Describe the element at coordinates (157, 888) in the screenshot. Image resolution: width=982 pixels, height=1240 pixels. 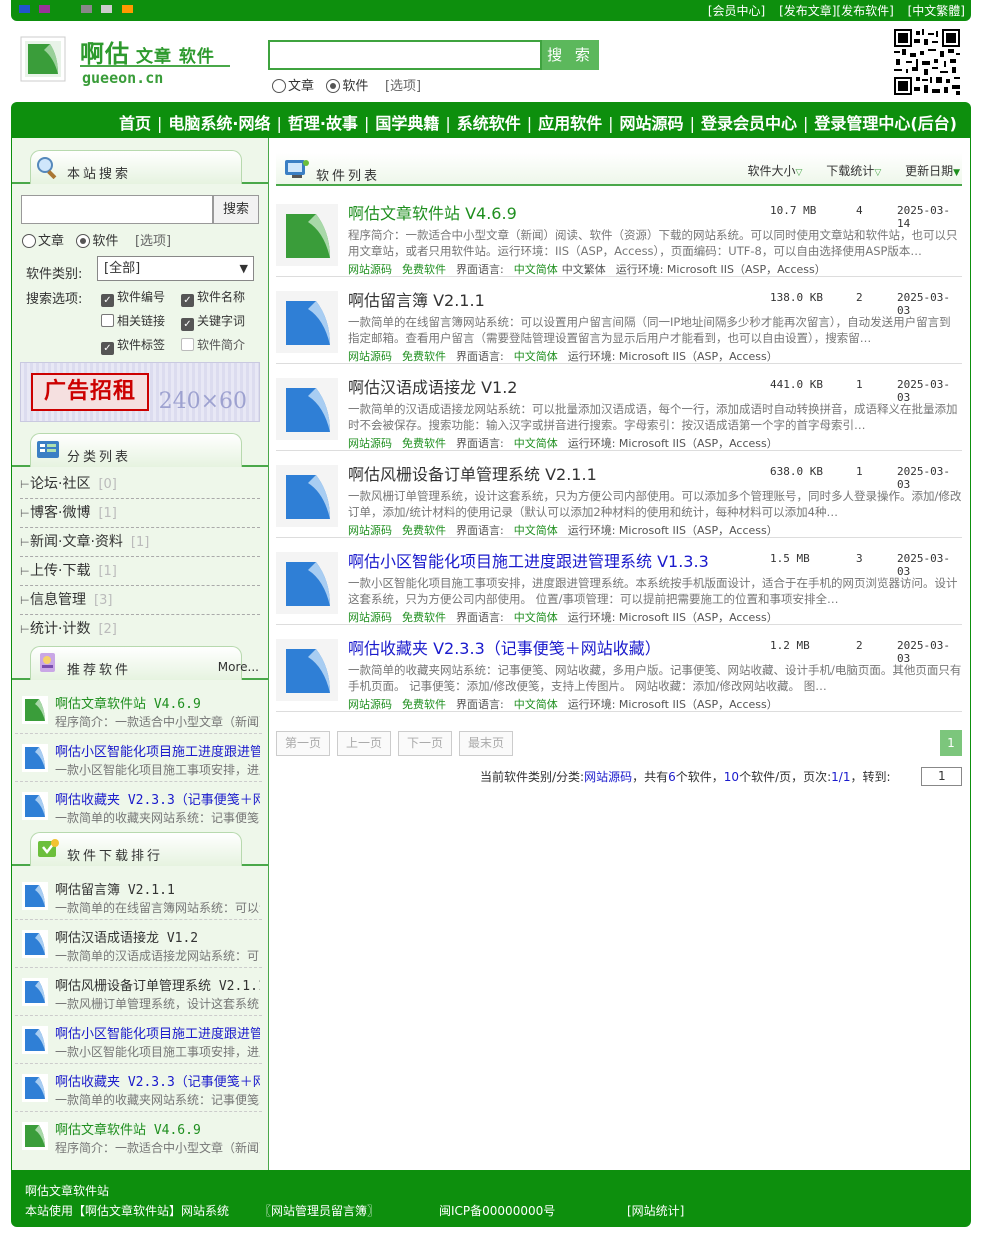
I see `ranking-title: 啊估留言簿 V2.1.1` at that location.